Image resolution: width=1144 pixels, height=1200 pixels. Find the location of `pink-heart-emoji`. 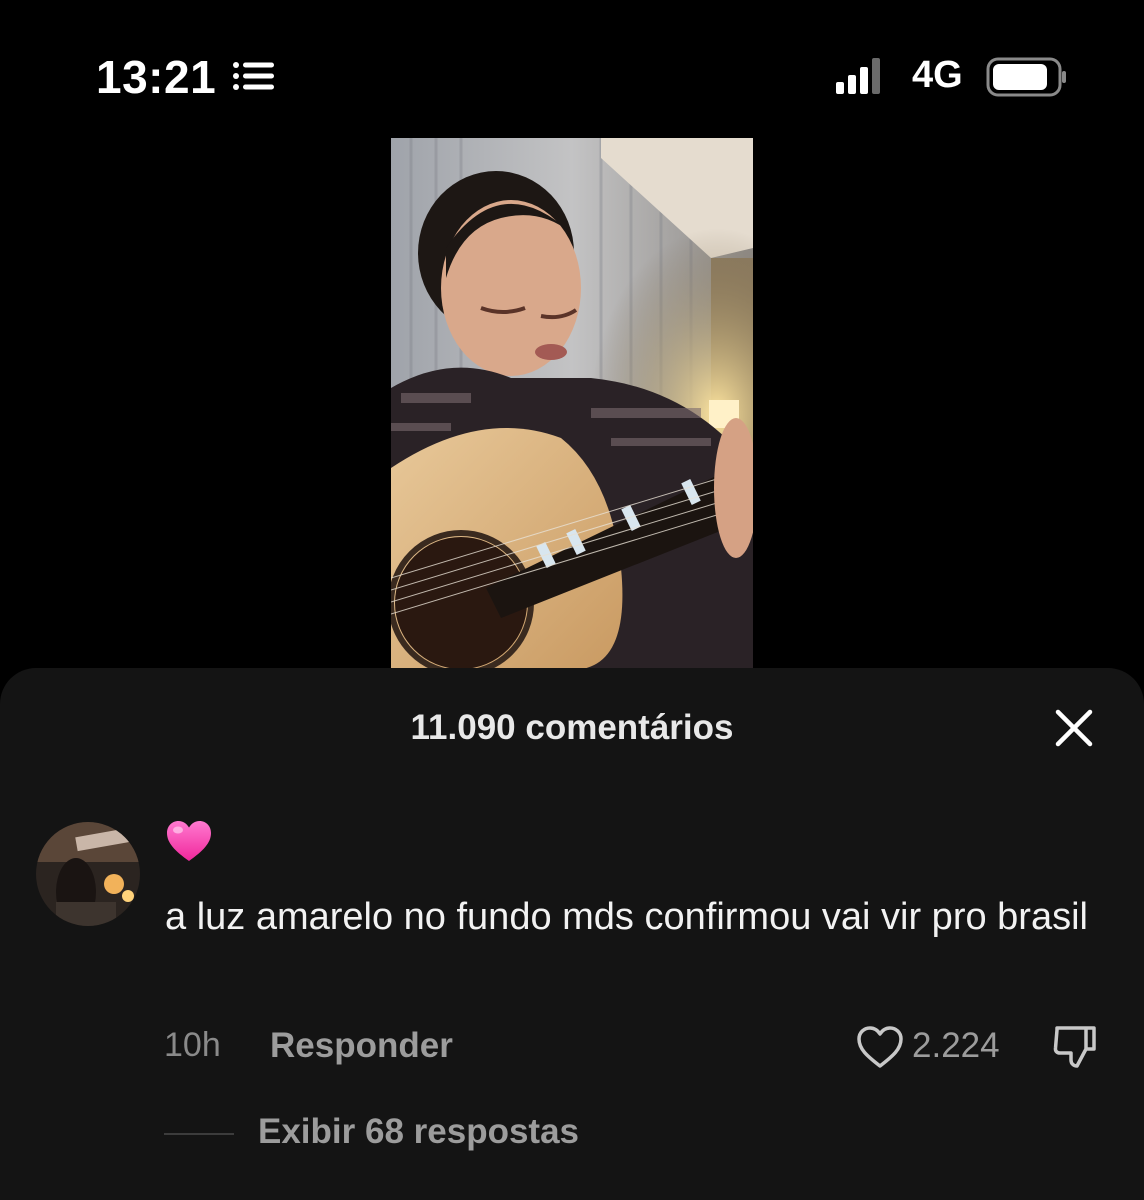

pink-heart-emoji is located at coordinates (189, 841).